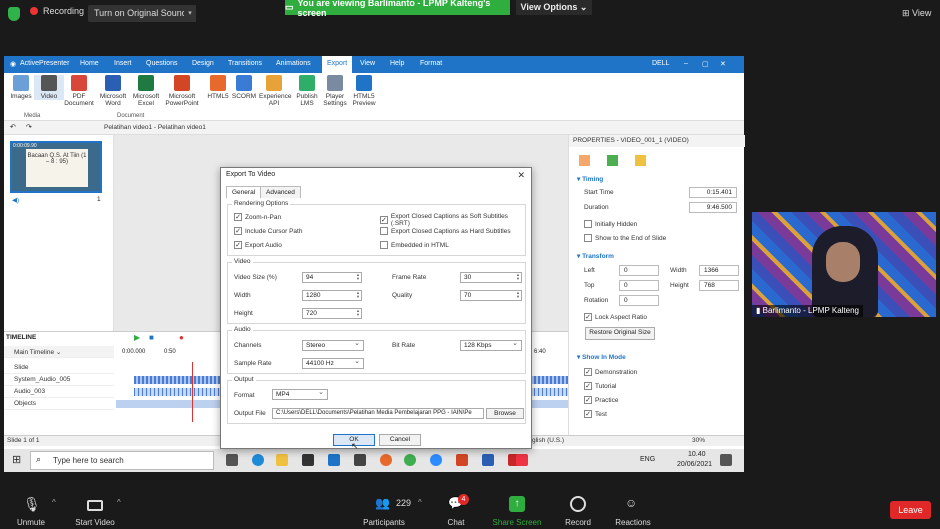 This screenshot has width=940, height=529. What do you see at coordinates (95, 505) in the screenshot?
I see `video-off-icon` at bounding box center [95, 505].